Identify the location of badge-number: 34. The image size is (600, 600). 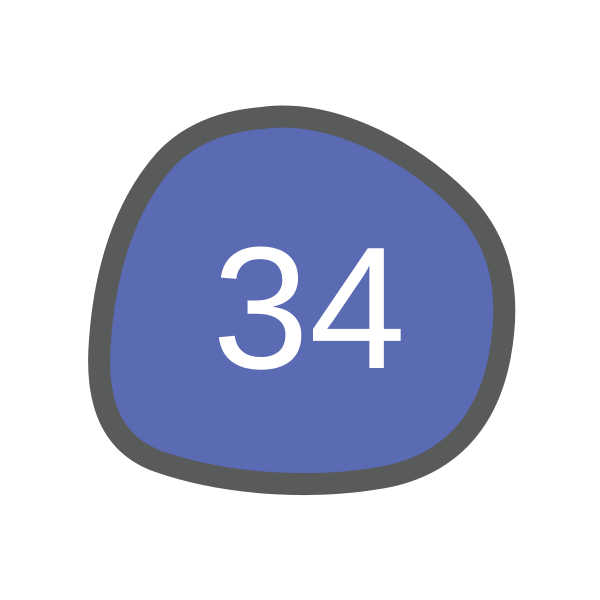
(309, 307).